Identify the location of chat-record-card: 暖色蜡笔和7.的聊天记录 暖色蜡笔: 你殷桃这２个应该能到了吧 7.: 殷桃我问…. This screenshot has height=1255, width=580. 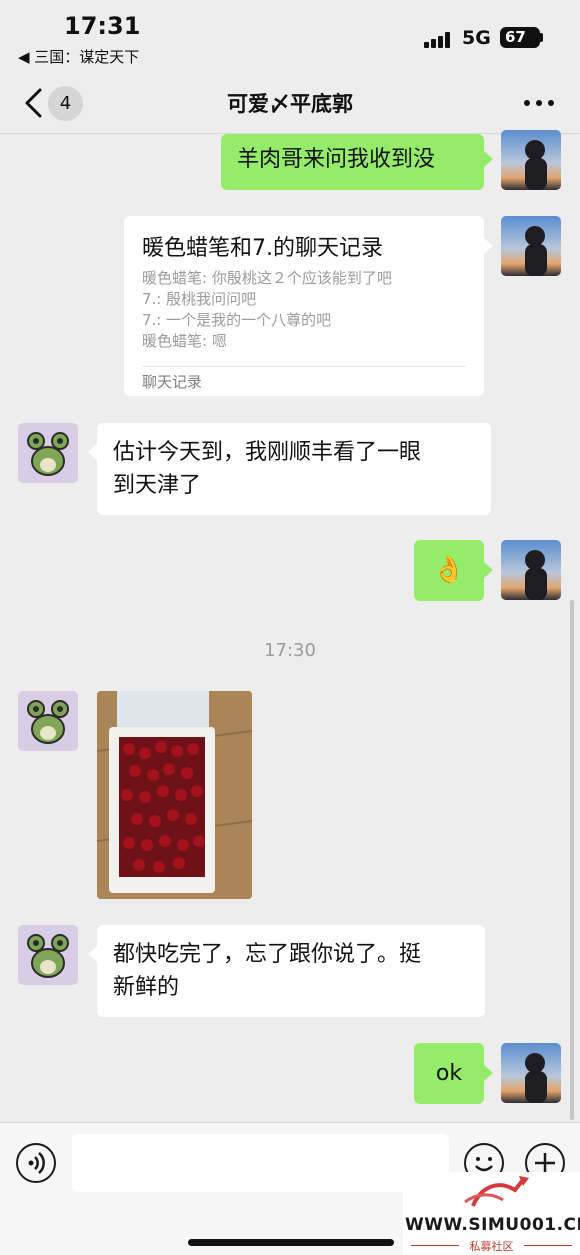
(304, 306).